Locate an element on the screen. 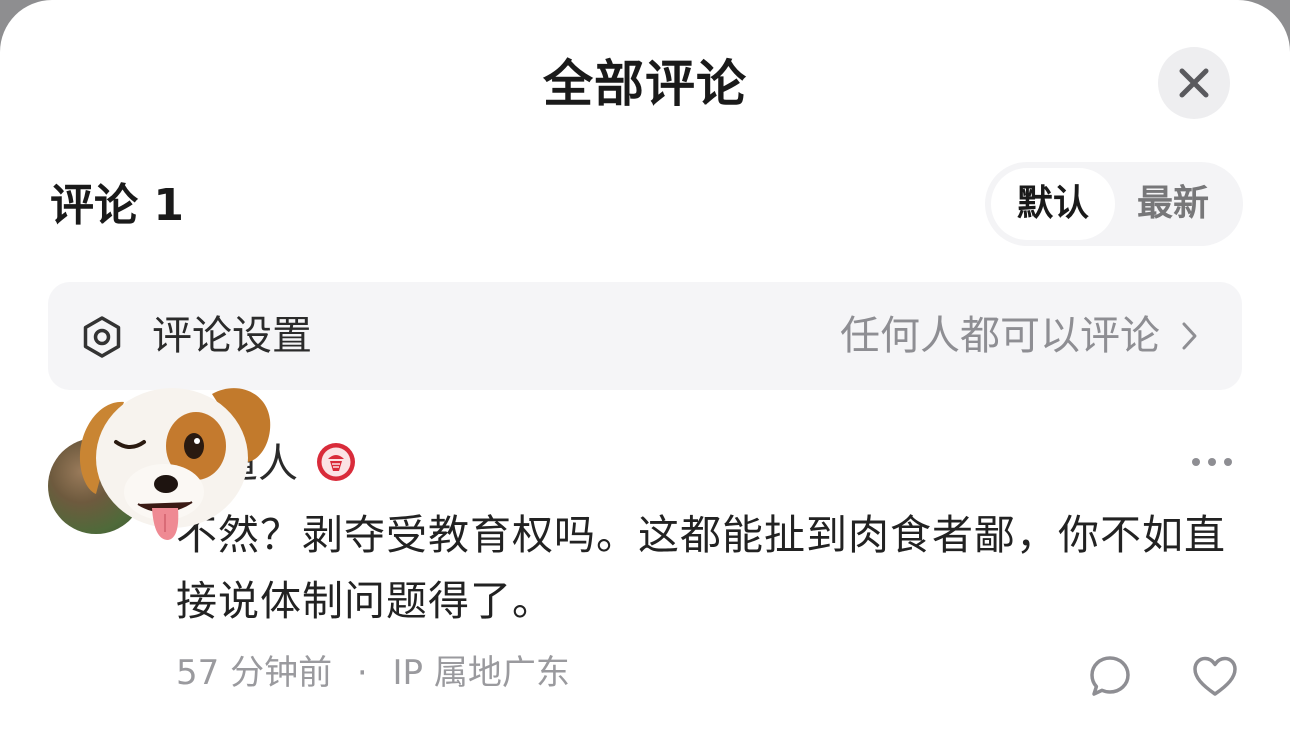 The image size is (1290, 755). comment-time: 57 分钟前 is located at coordinates (254, 673).